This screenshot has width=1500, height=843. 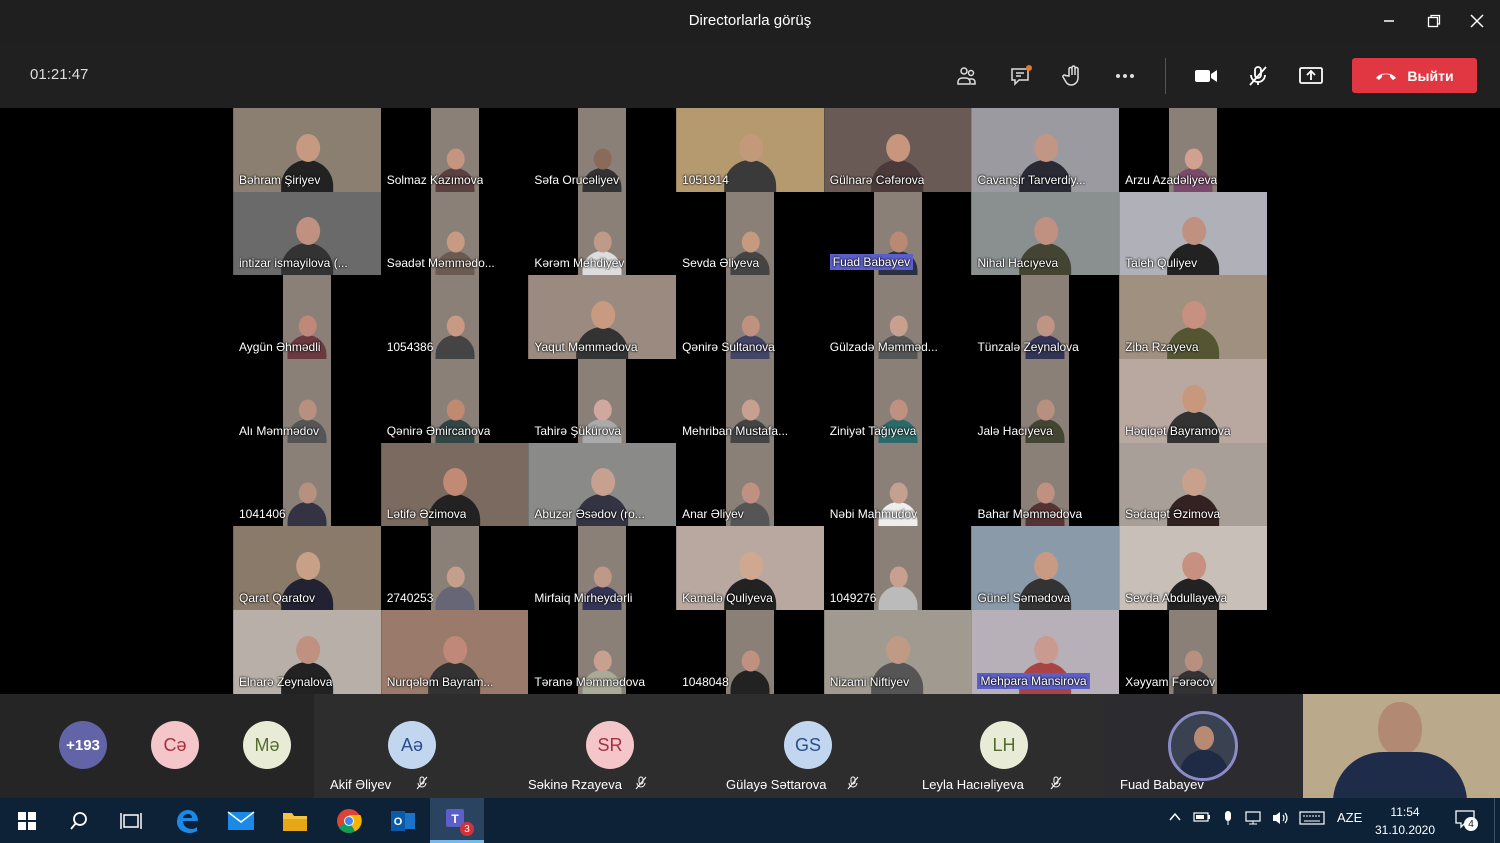 What do you see at coordinates (413, 746) in the screenshot?
I see `participant-cell: Aə Akif Əliyev` at bounding box center [413, 746].